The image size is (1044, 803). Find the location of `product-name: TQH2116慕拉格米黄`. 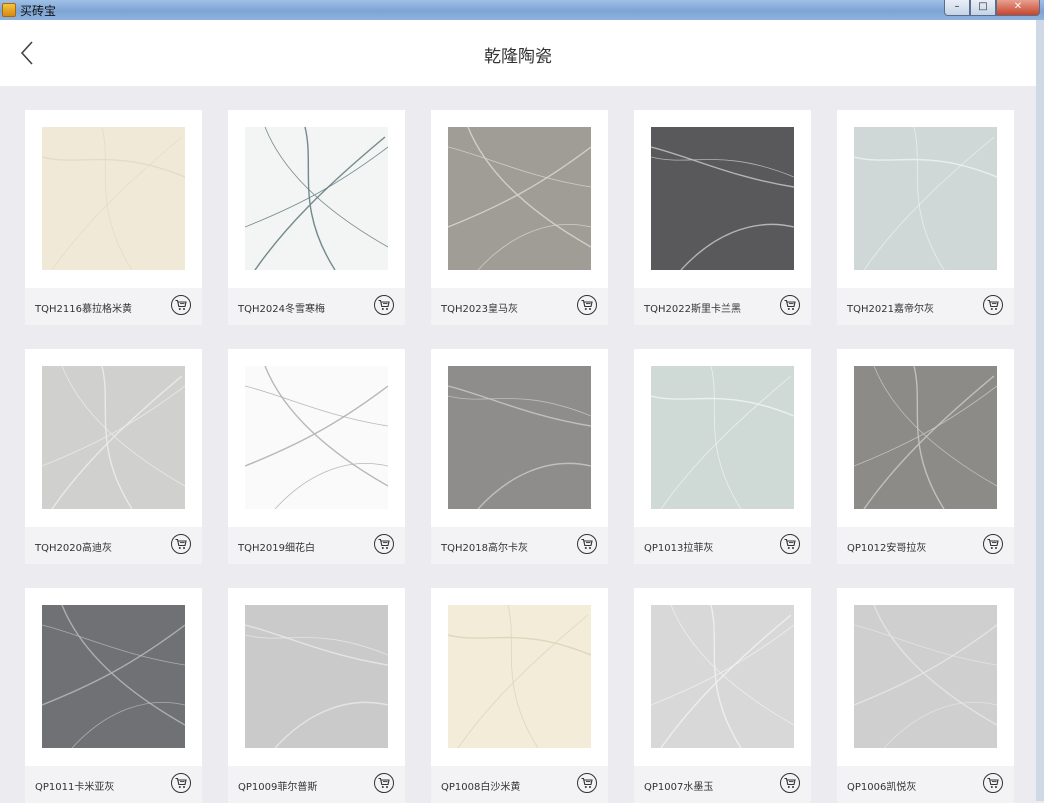

product-name: TQH2116慕拉格米黄 is located at coordinates (83, 309).